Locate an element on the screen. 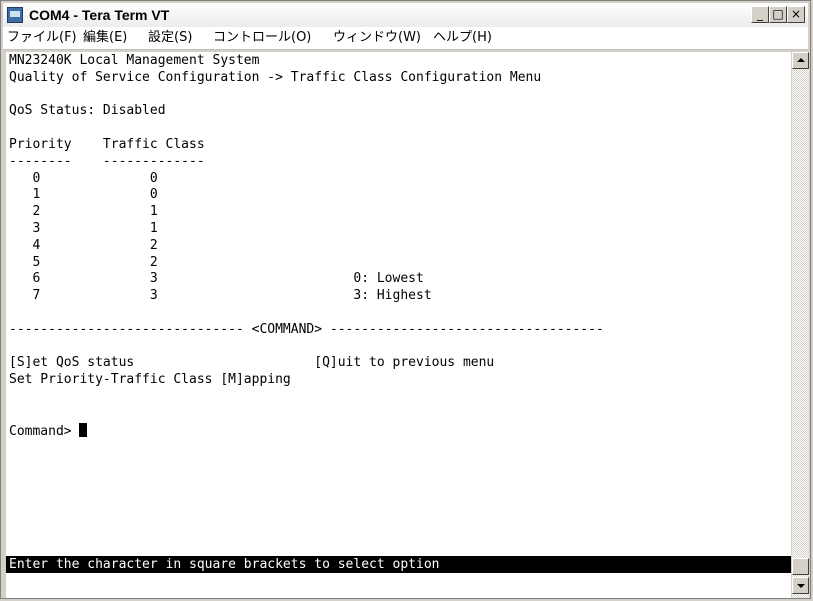 This screenshot has height=601, width=813. close-button: × is located at coordinates (796, 14).